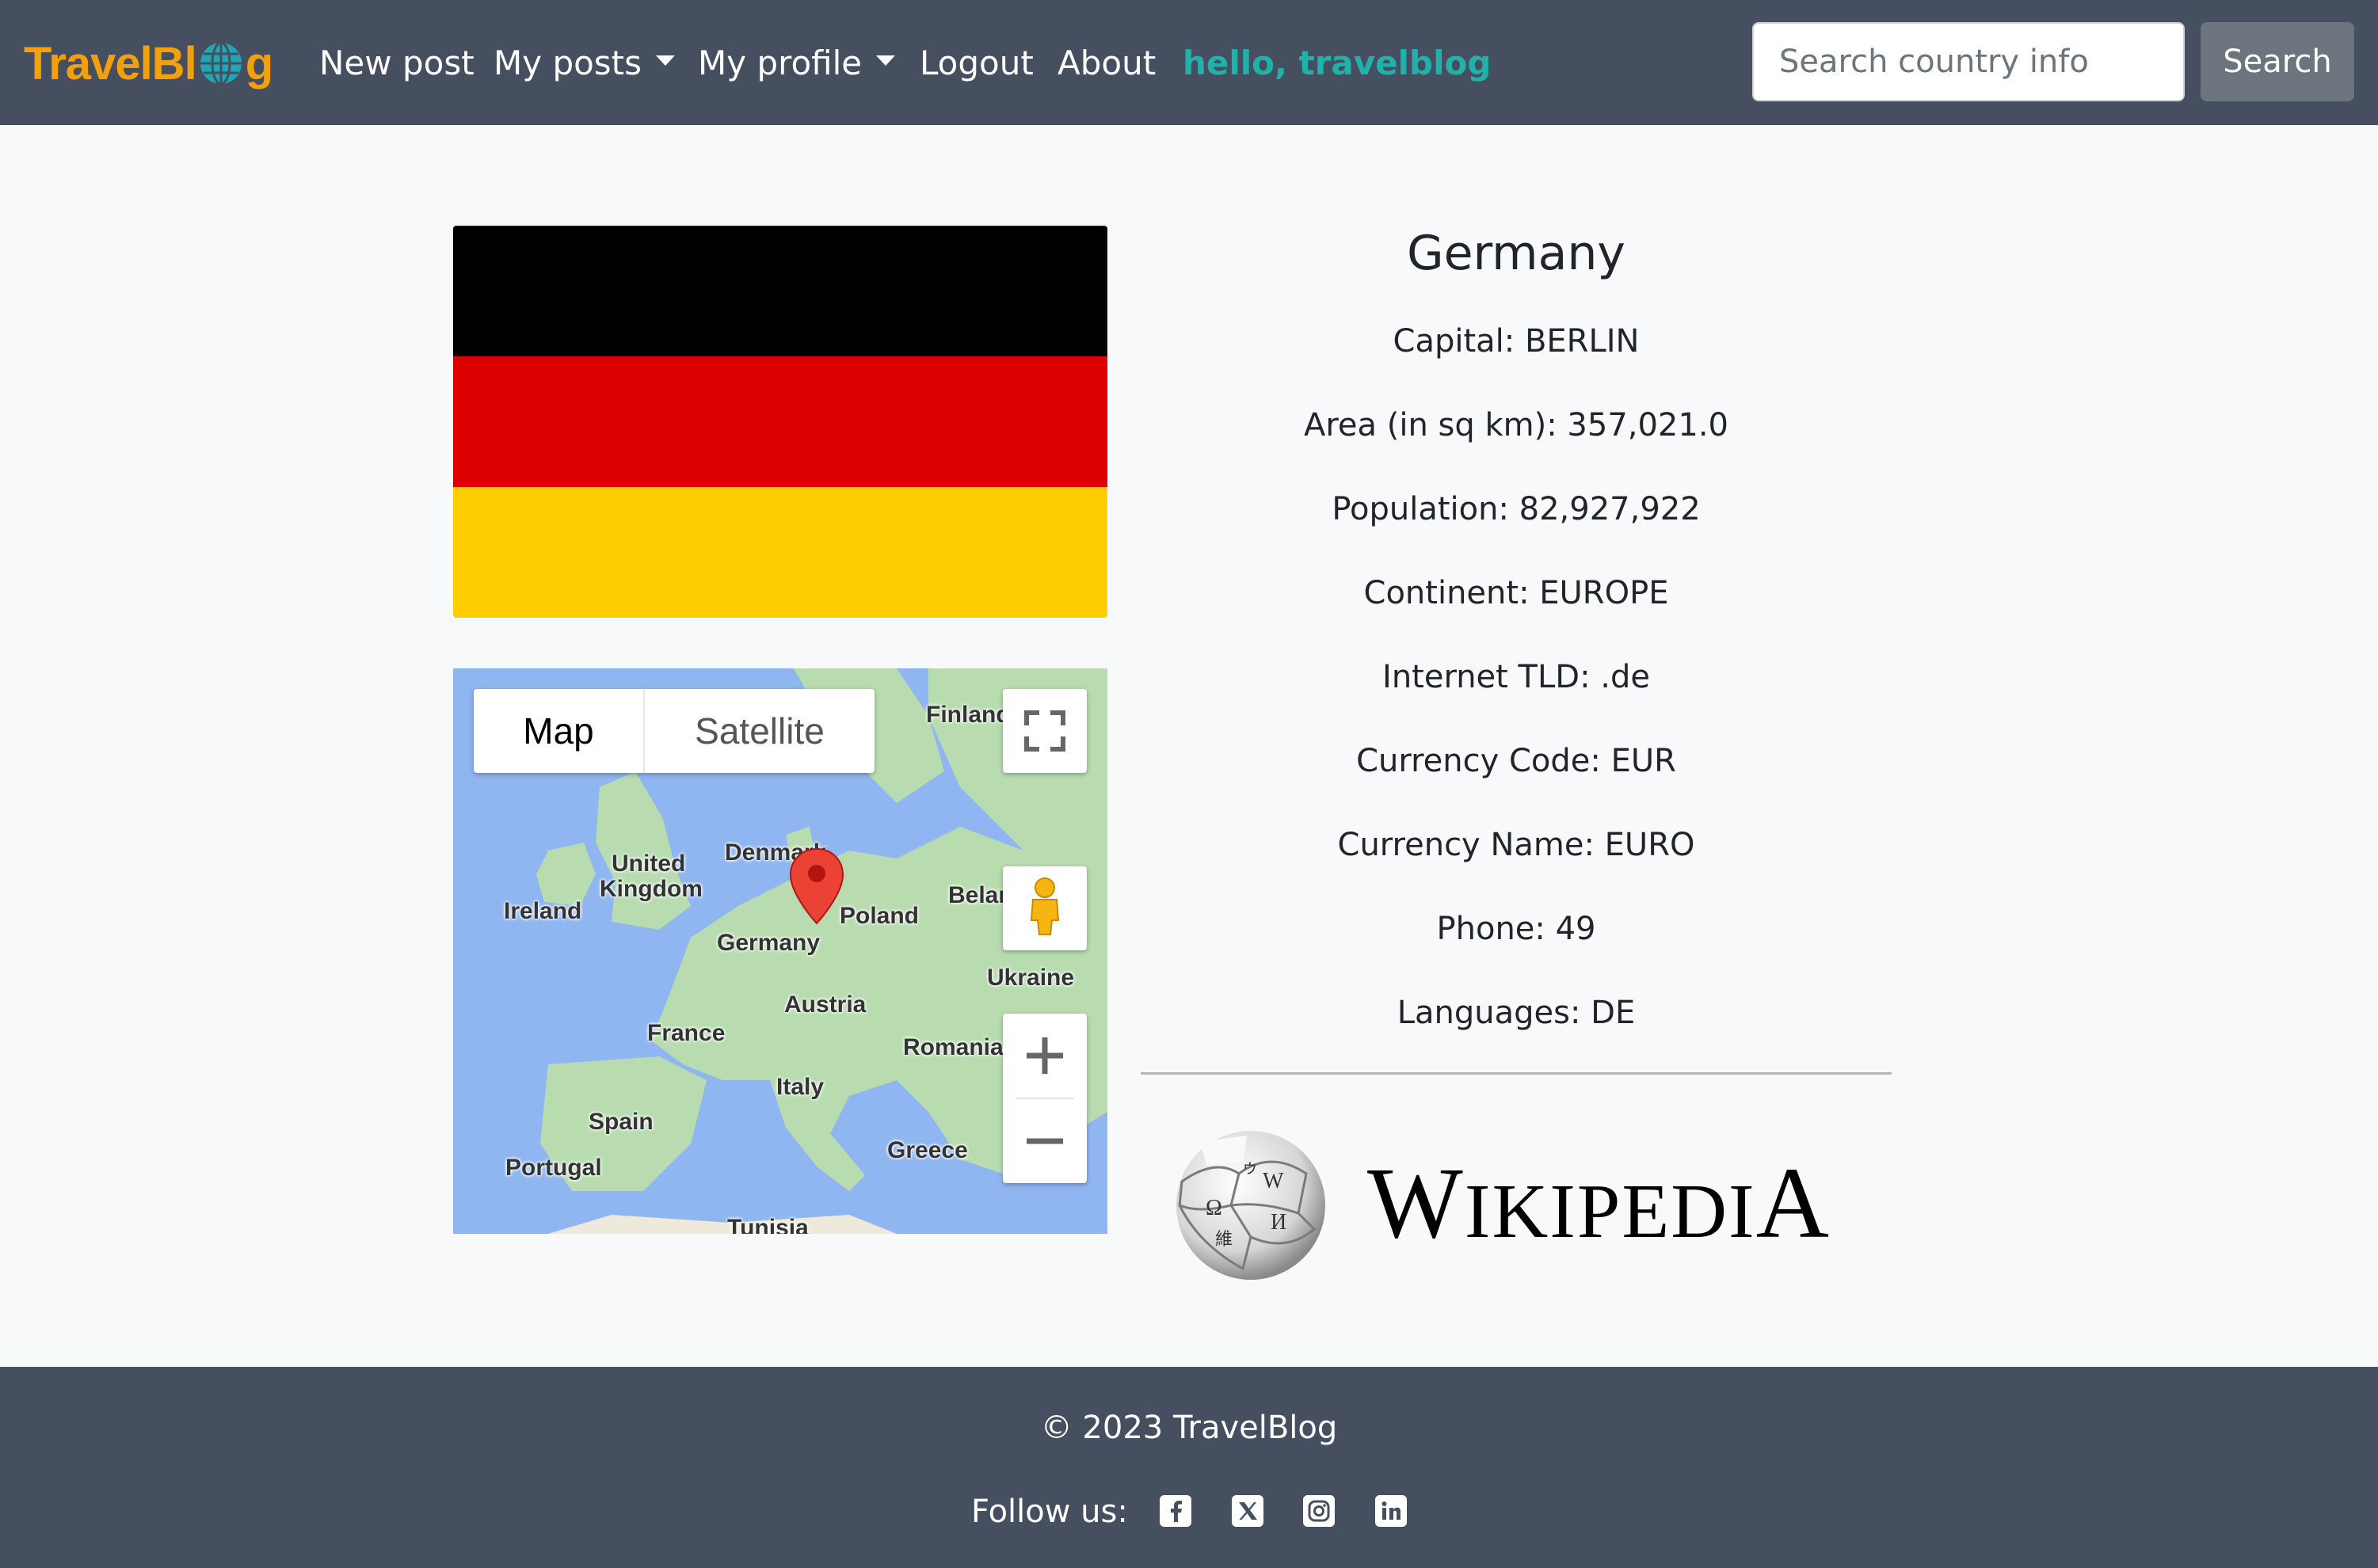 The image size is (2378, 1568). Describe the element at coordinates (760, 731) in the screenshot. I see `map-type-satellite-button: Satellite` at that location.